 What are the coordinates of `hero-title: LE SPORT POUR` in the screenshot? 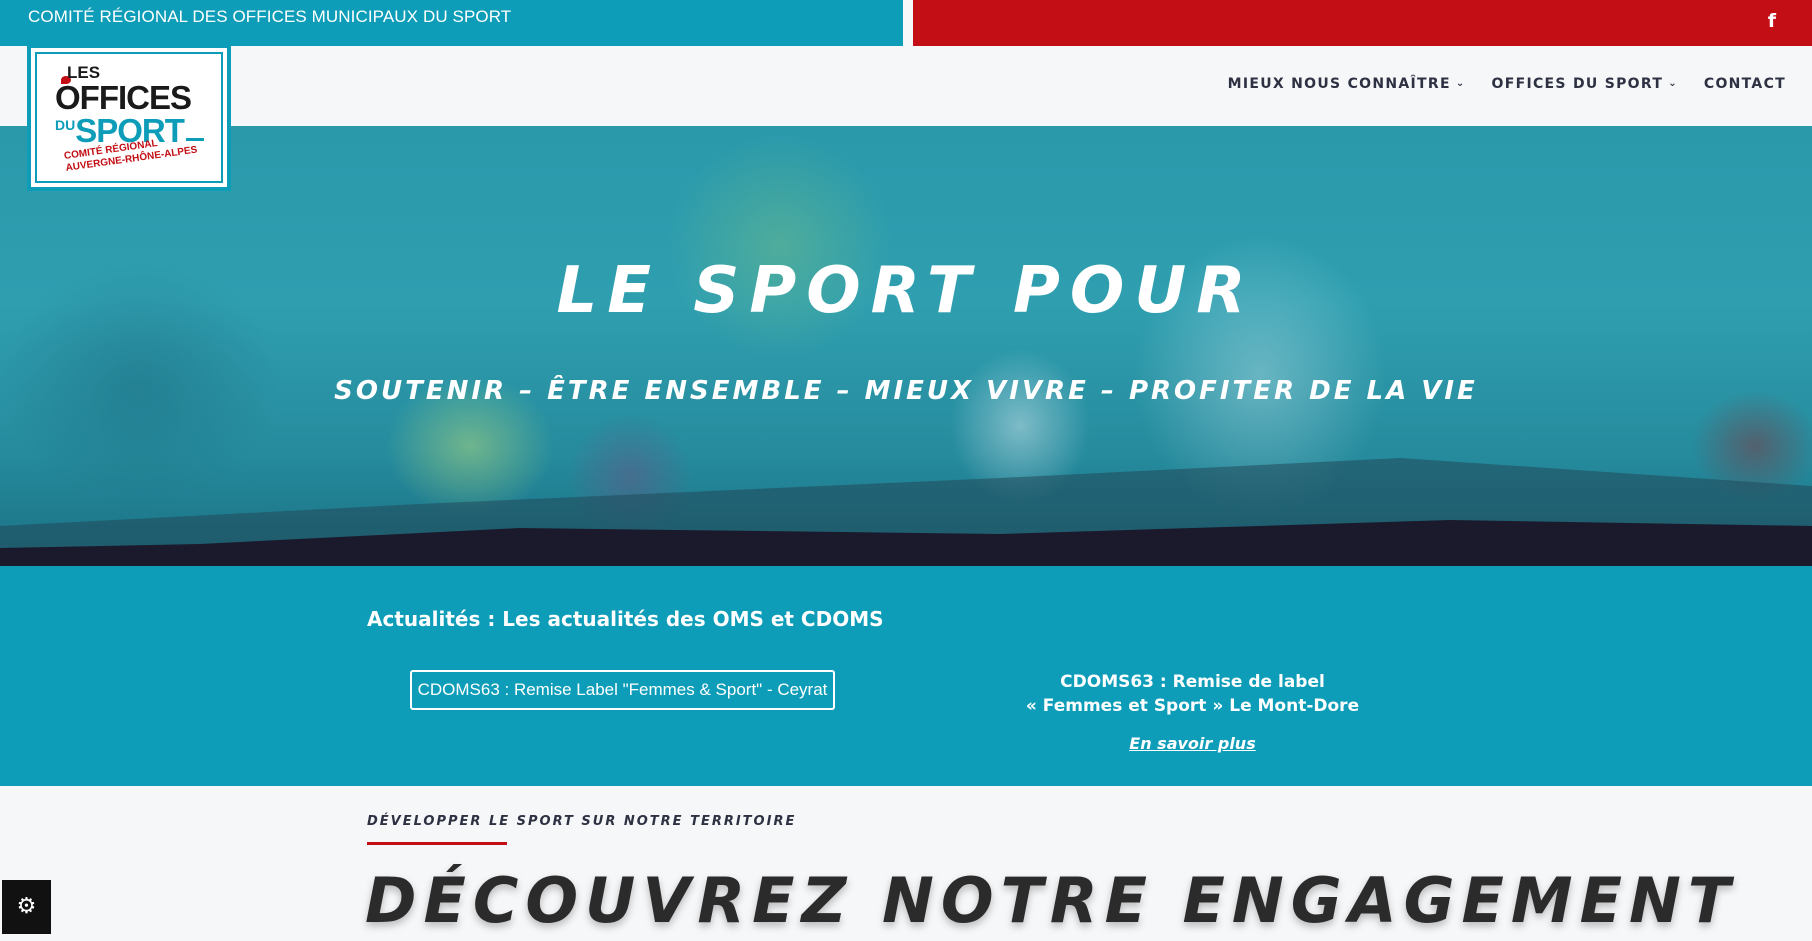 It's located at (906, 291).